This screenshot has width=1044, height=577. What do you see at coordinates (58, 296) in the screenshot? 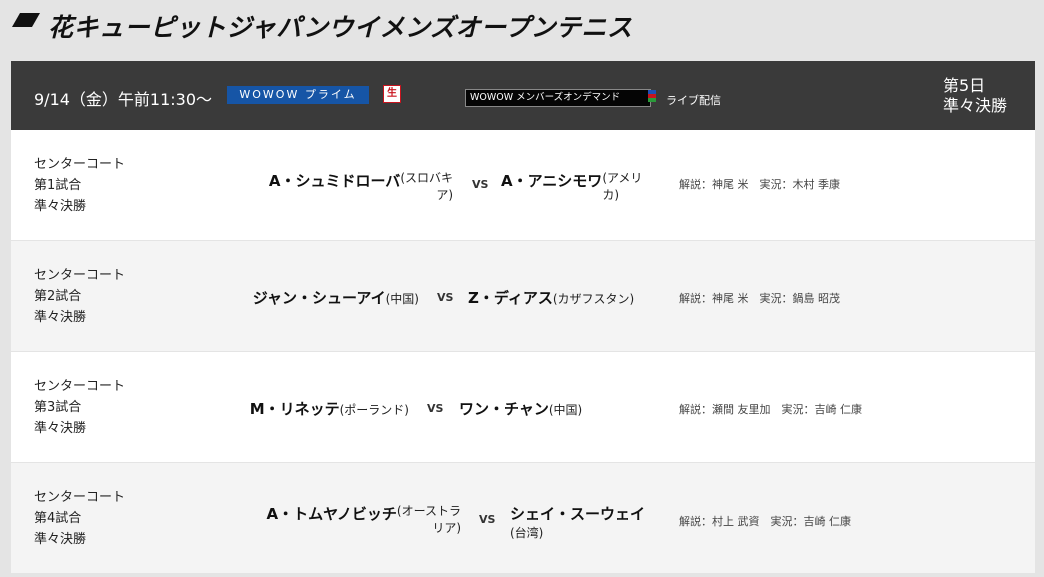
I see `match-number: 第2試合` at bounding box center [58, 296].